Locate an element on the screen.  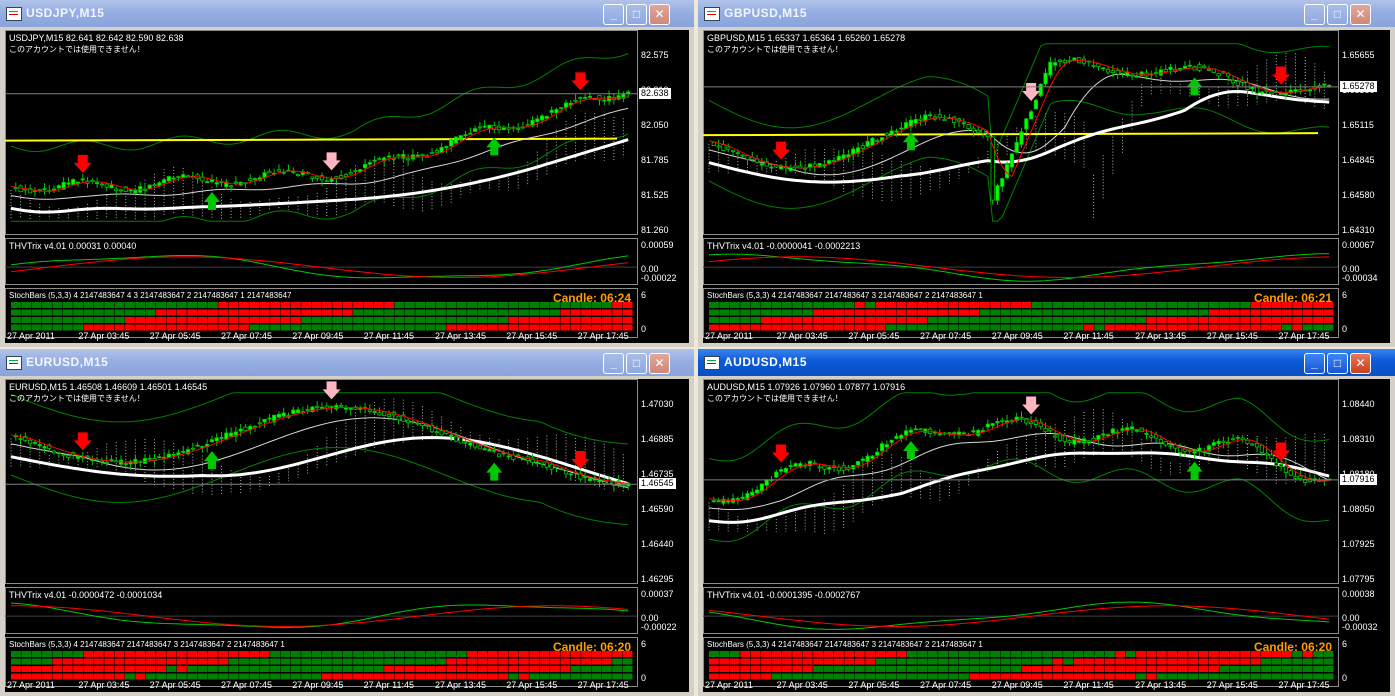
price-scale-label: 1.46295 is located at coordinates (657, 579).